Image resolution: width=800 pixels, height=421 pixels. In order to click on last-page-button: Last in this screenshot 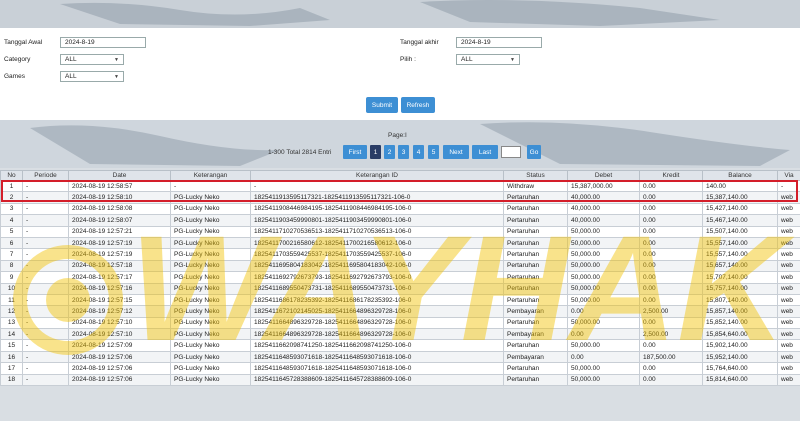, I will do `click(485, 152)`.